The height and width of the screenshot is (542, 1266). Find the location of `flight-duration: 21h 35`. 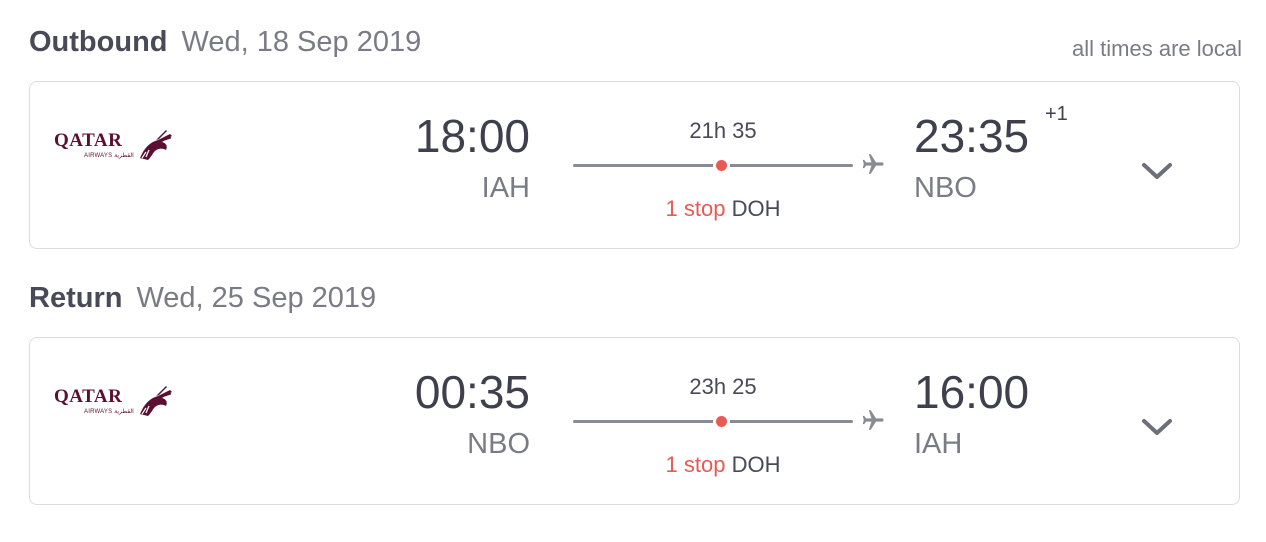

flight-duration: 21h 35 is located at coordinates (723, 130).